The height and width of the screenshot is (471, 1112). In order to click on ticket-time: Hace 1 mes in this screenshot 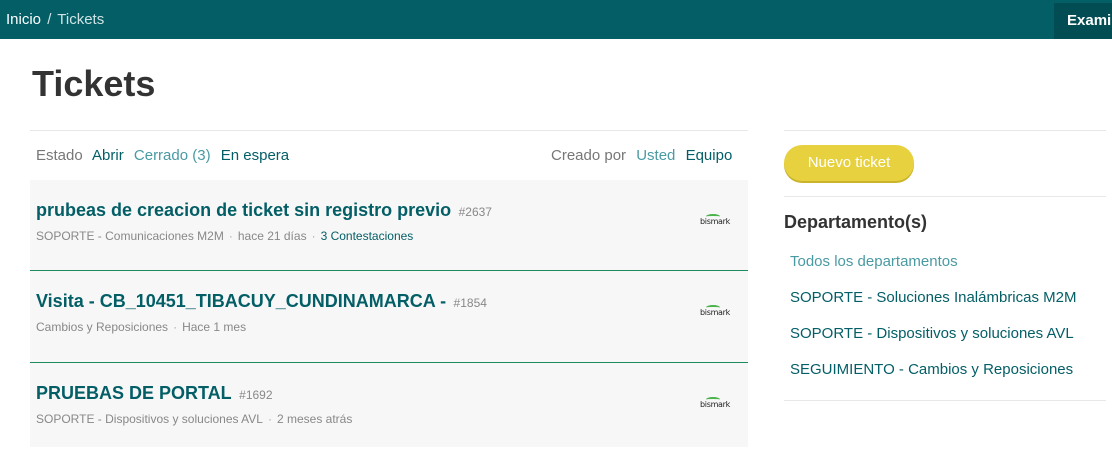, I will do `click(214, 327)`.